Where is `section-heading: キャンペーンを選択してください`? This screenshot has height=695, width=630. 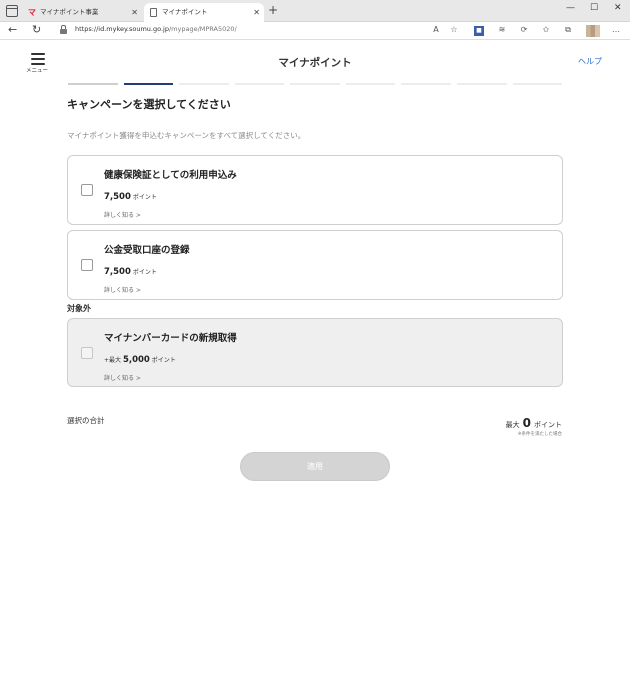 section-heading: キャンペーンを選択してください is located at coordinates (149, 104).